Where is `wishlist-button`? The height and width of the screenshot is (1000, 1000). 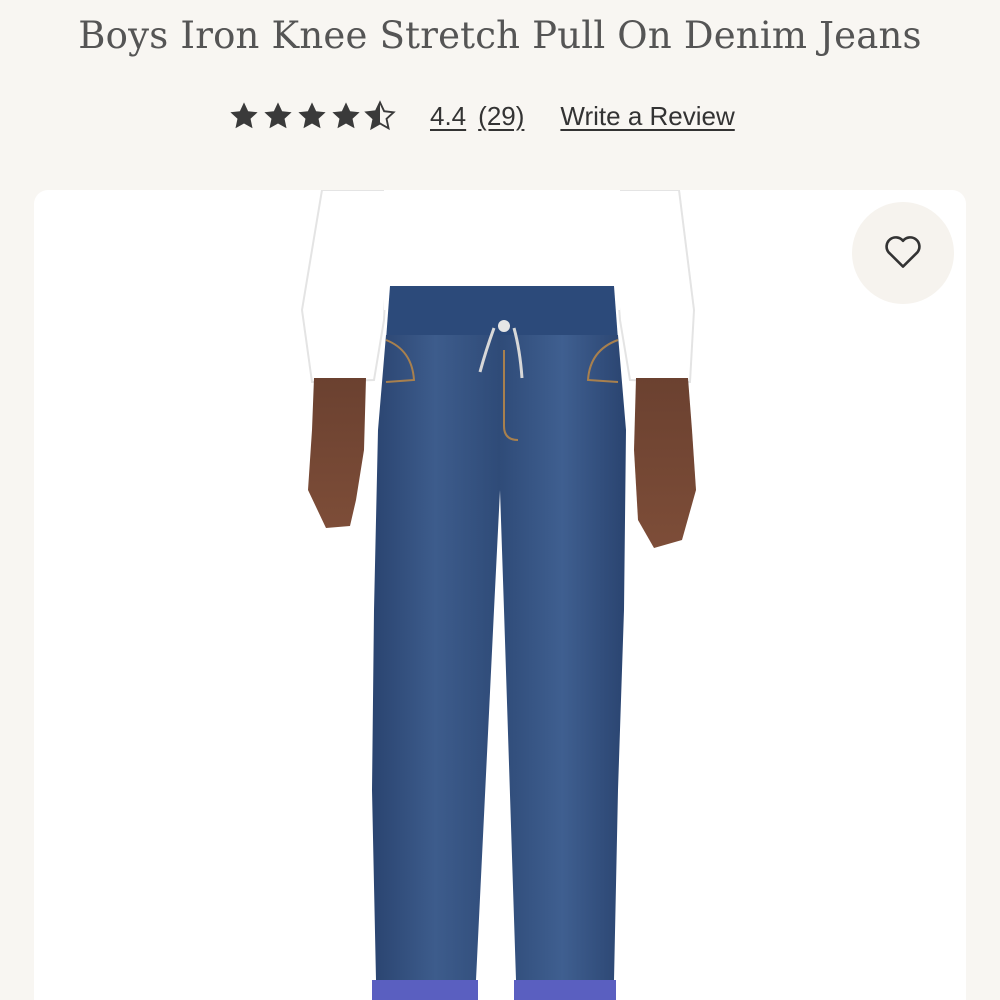
wishlist-button is located at coordinates (903, 253).